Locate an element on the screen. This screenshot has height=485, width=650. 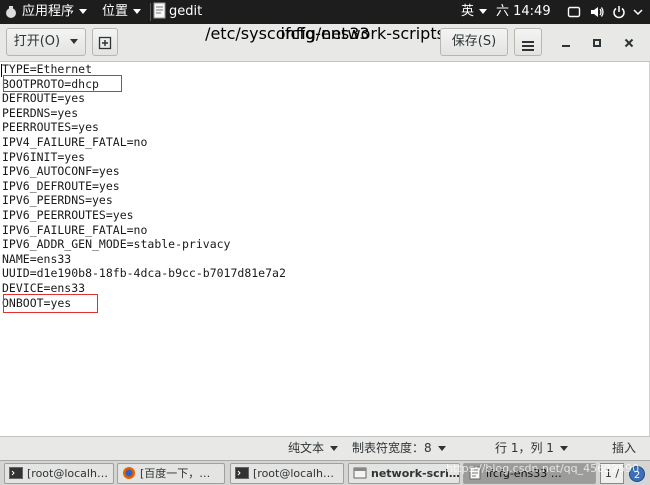
clock-label: 六 14:49 is located at coordinates (523, 11).